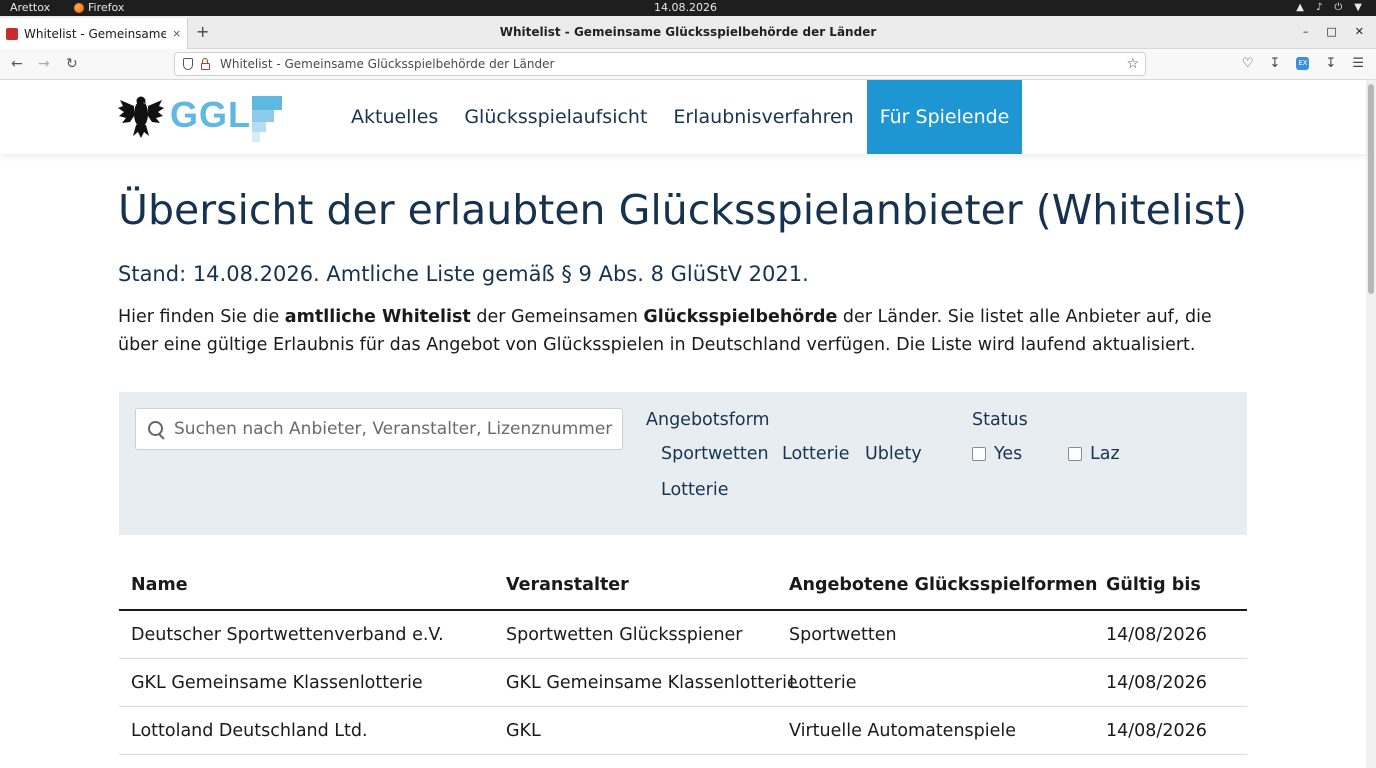 The width and height of the screenshot is (1376, 768). Describe the element at coordinates (210, 114) in the screenshot. I see `logo-text: GGL` at that location.